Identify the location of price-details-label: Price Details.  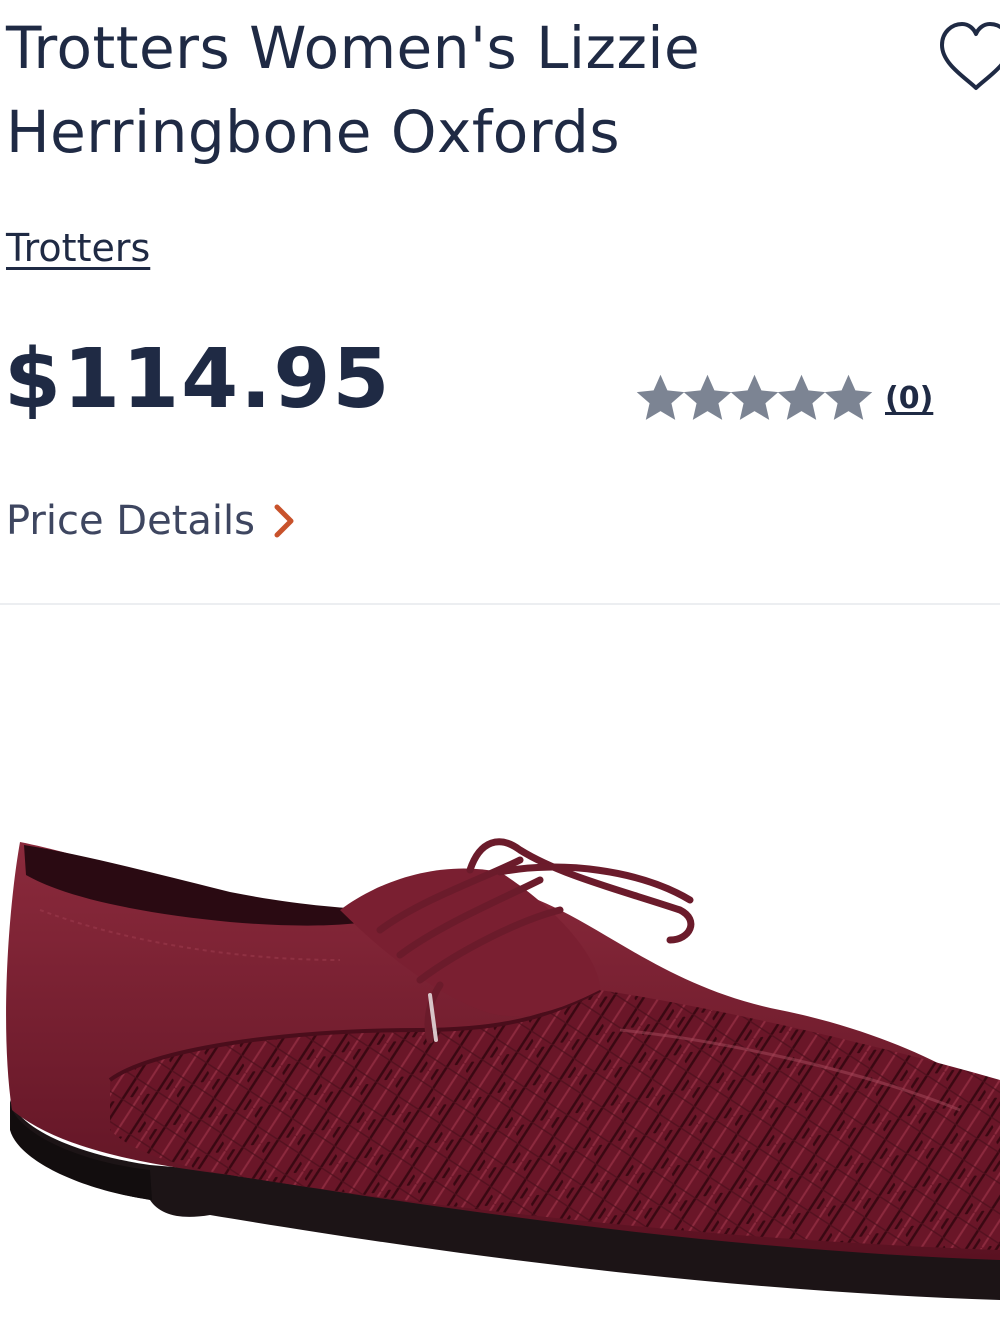
(130, 521).